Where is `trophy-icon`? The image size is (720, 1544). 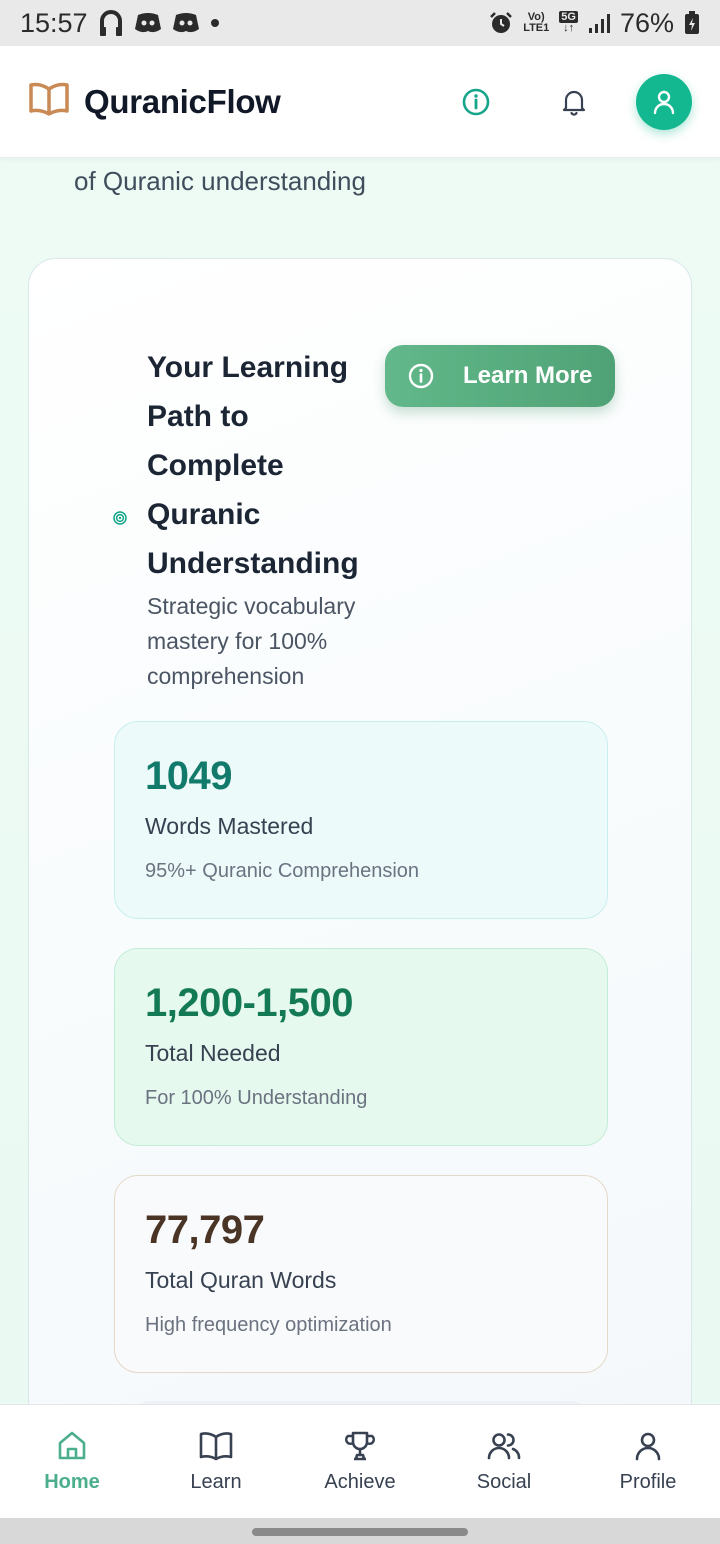 trophy-icon is located at coordinates (360, 1446).